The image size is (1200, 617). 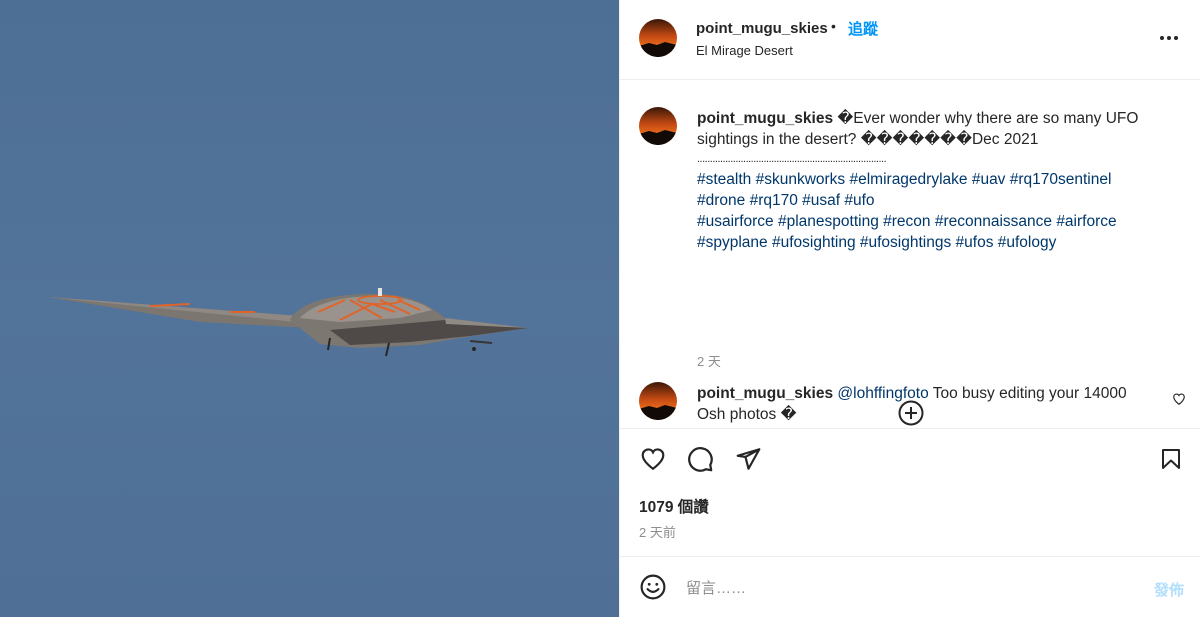 What do you see at coordinates (700, 459) in the screenshot?
I see `comment-bubble-icon` at bounding box center [700, 459].